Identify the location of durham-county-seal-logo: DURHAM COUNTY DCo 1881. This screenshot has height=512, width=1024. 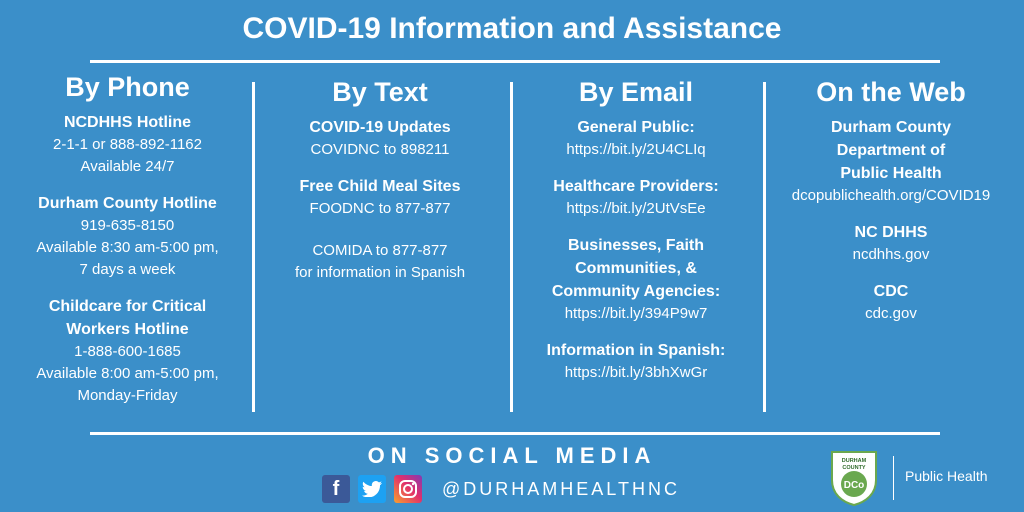
(854, 478).